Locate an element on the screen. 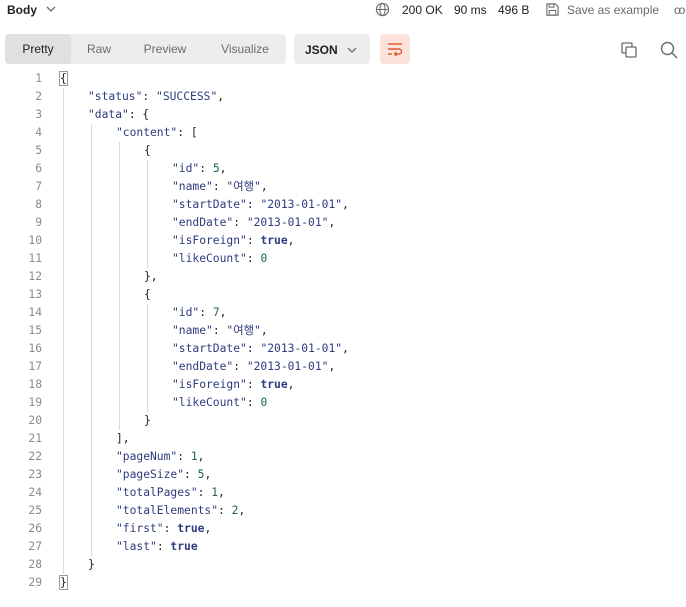 The image size is (686, 607). wrap-lines-button is located at coordinates (395, 49).